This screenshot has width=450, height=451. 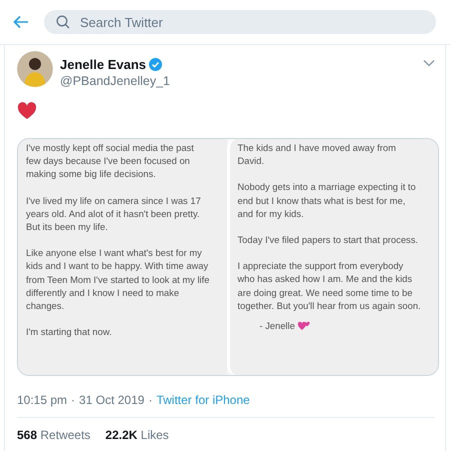 I want to click on tweet-time: 10:15 pm, so click(x=42, y=400).